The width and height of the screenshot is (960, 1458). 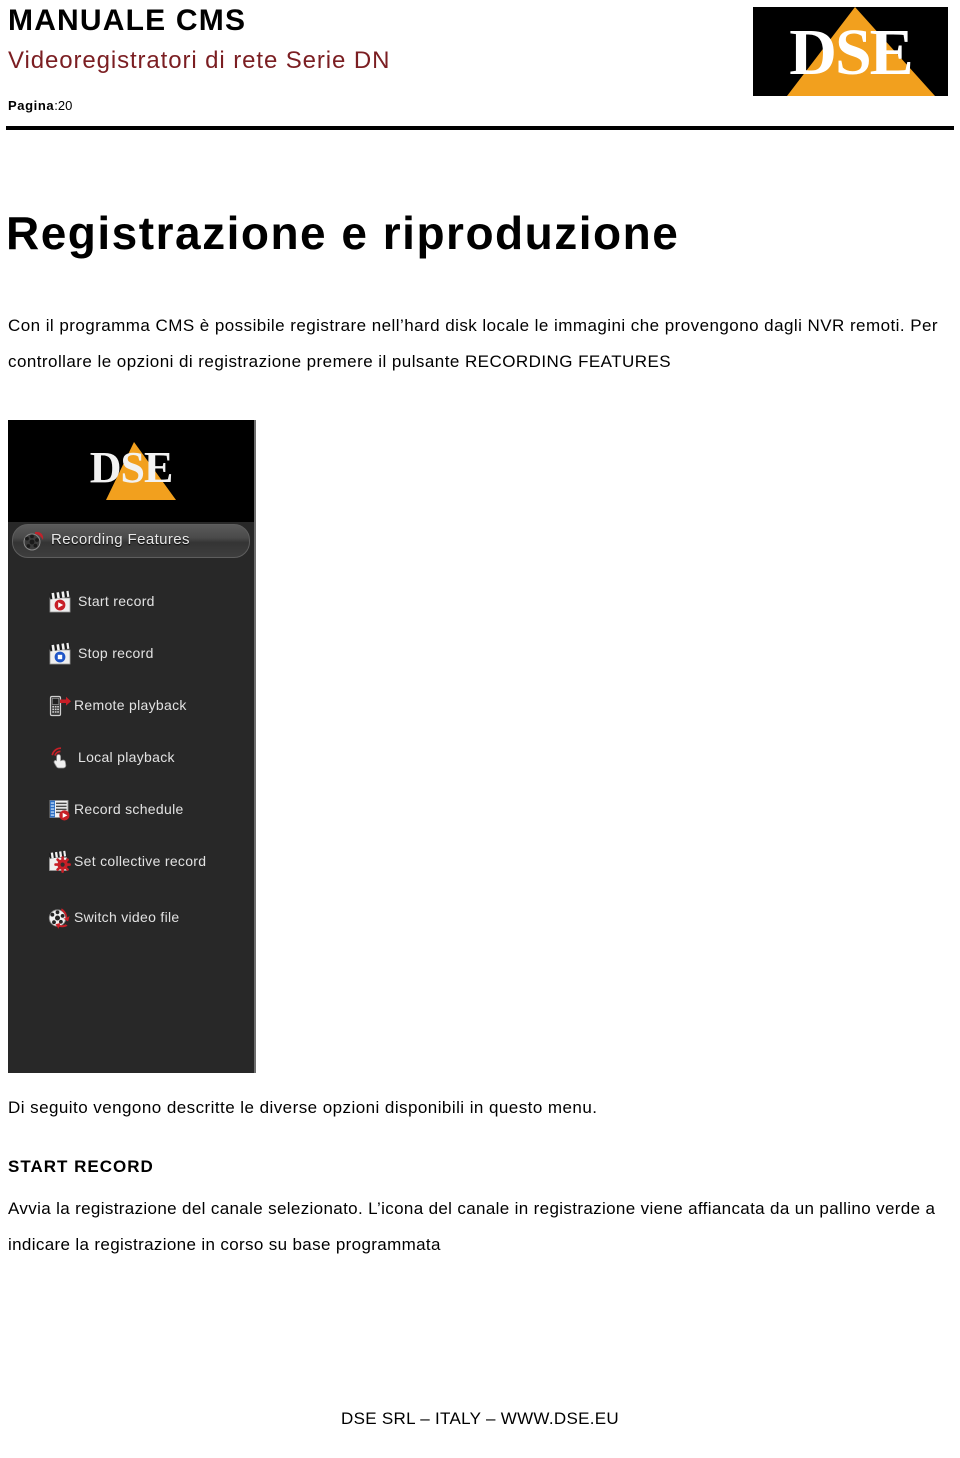 I want to click on cms-logo-banner: DSE, so click(x=131, y=471).